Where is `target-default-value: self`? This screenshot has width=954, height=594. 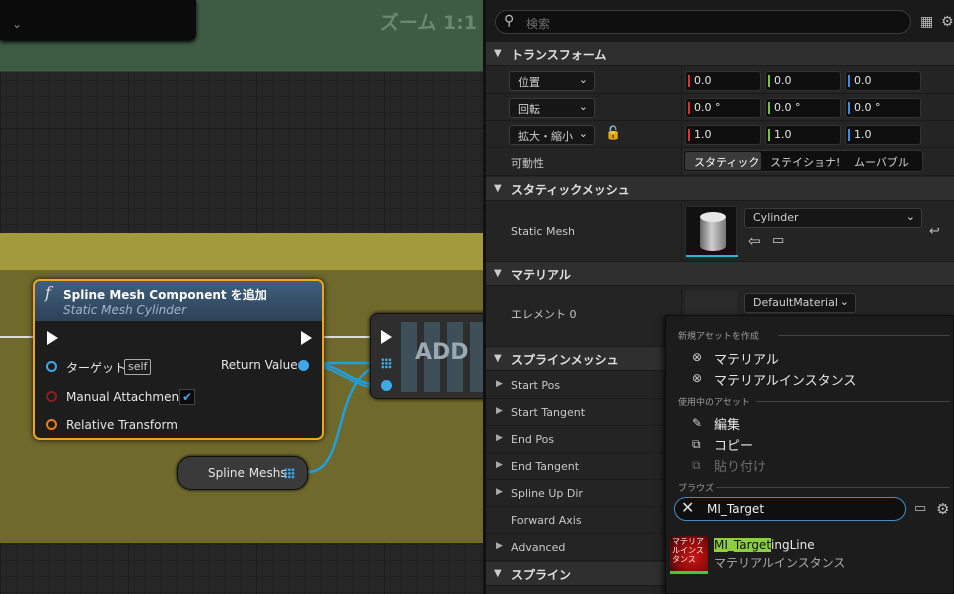 target-default-value: self is located at coordinates (138, 367).